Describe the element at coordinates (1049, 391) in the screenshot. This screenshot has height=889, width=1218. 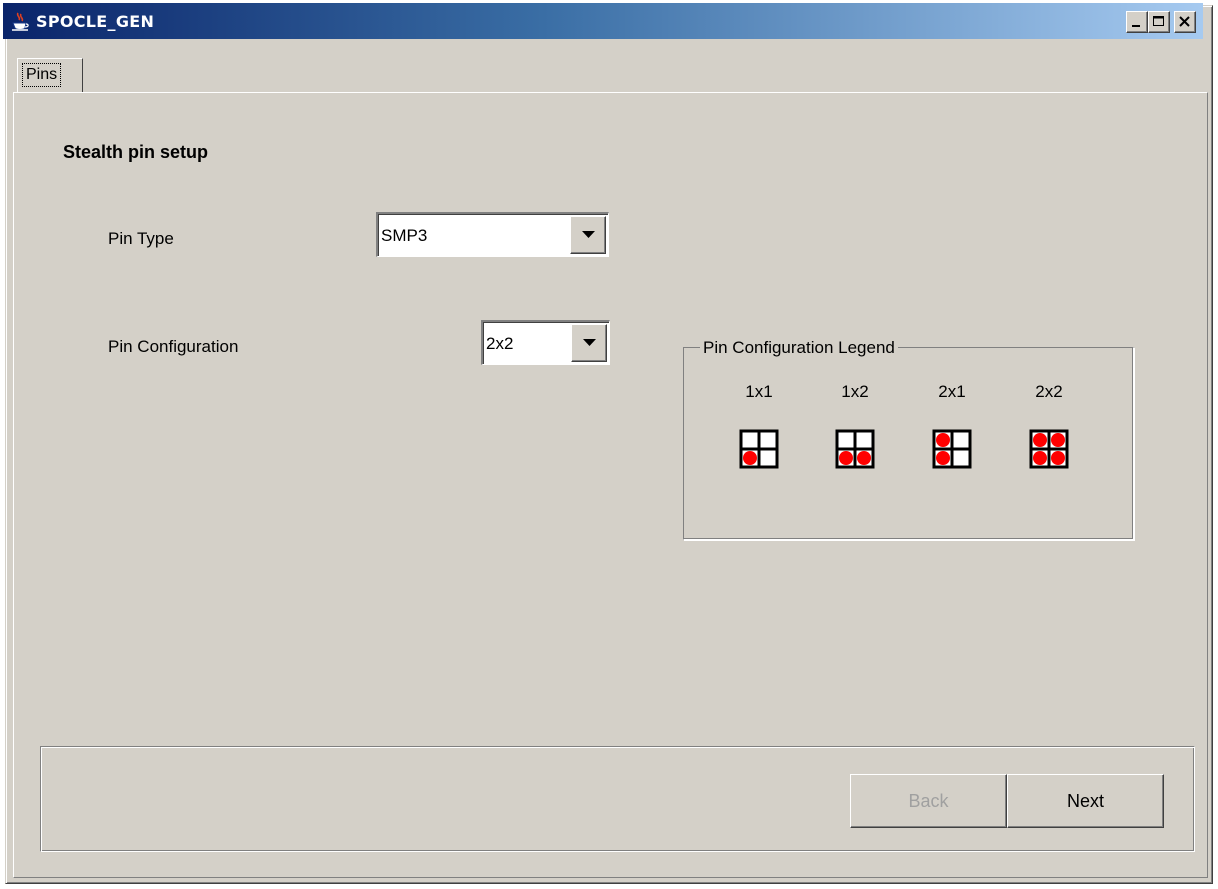
I see `legend-item-label: 2x2` at that location.